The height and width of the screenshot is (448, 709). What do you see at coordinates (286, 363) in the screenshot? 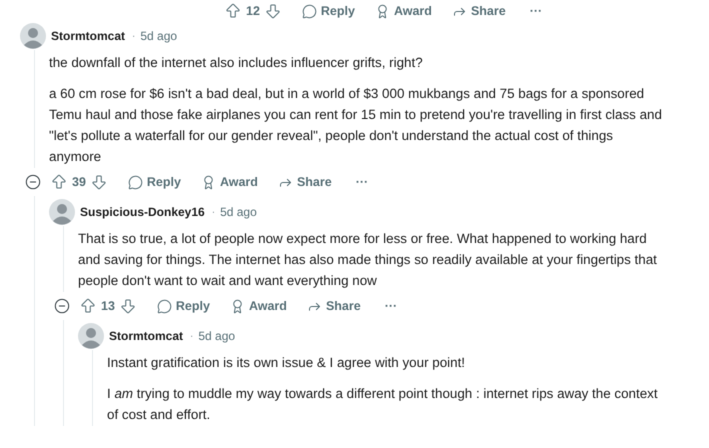
I see `comment-text: Instant gratification is its own issue & I agree with your point!` at bounding box center [286, 363].